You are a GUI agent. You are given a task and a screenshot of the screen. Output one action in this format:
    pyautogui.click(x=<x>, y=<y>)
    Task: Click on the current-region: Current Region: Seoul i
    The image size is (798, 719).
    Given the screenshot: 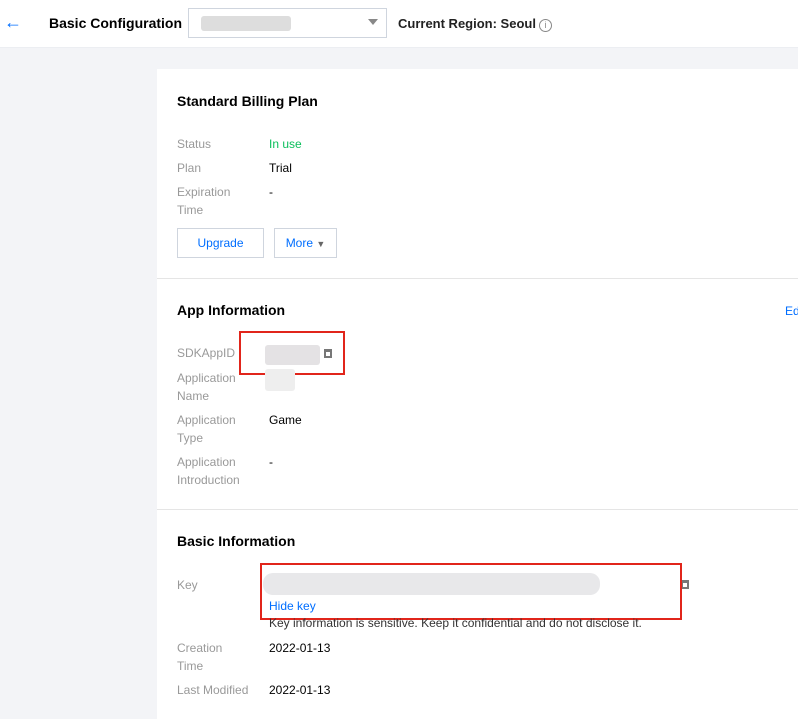 What is the action you would take?
    pyautogui.click(x=475, y=24)
    